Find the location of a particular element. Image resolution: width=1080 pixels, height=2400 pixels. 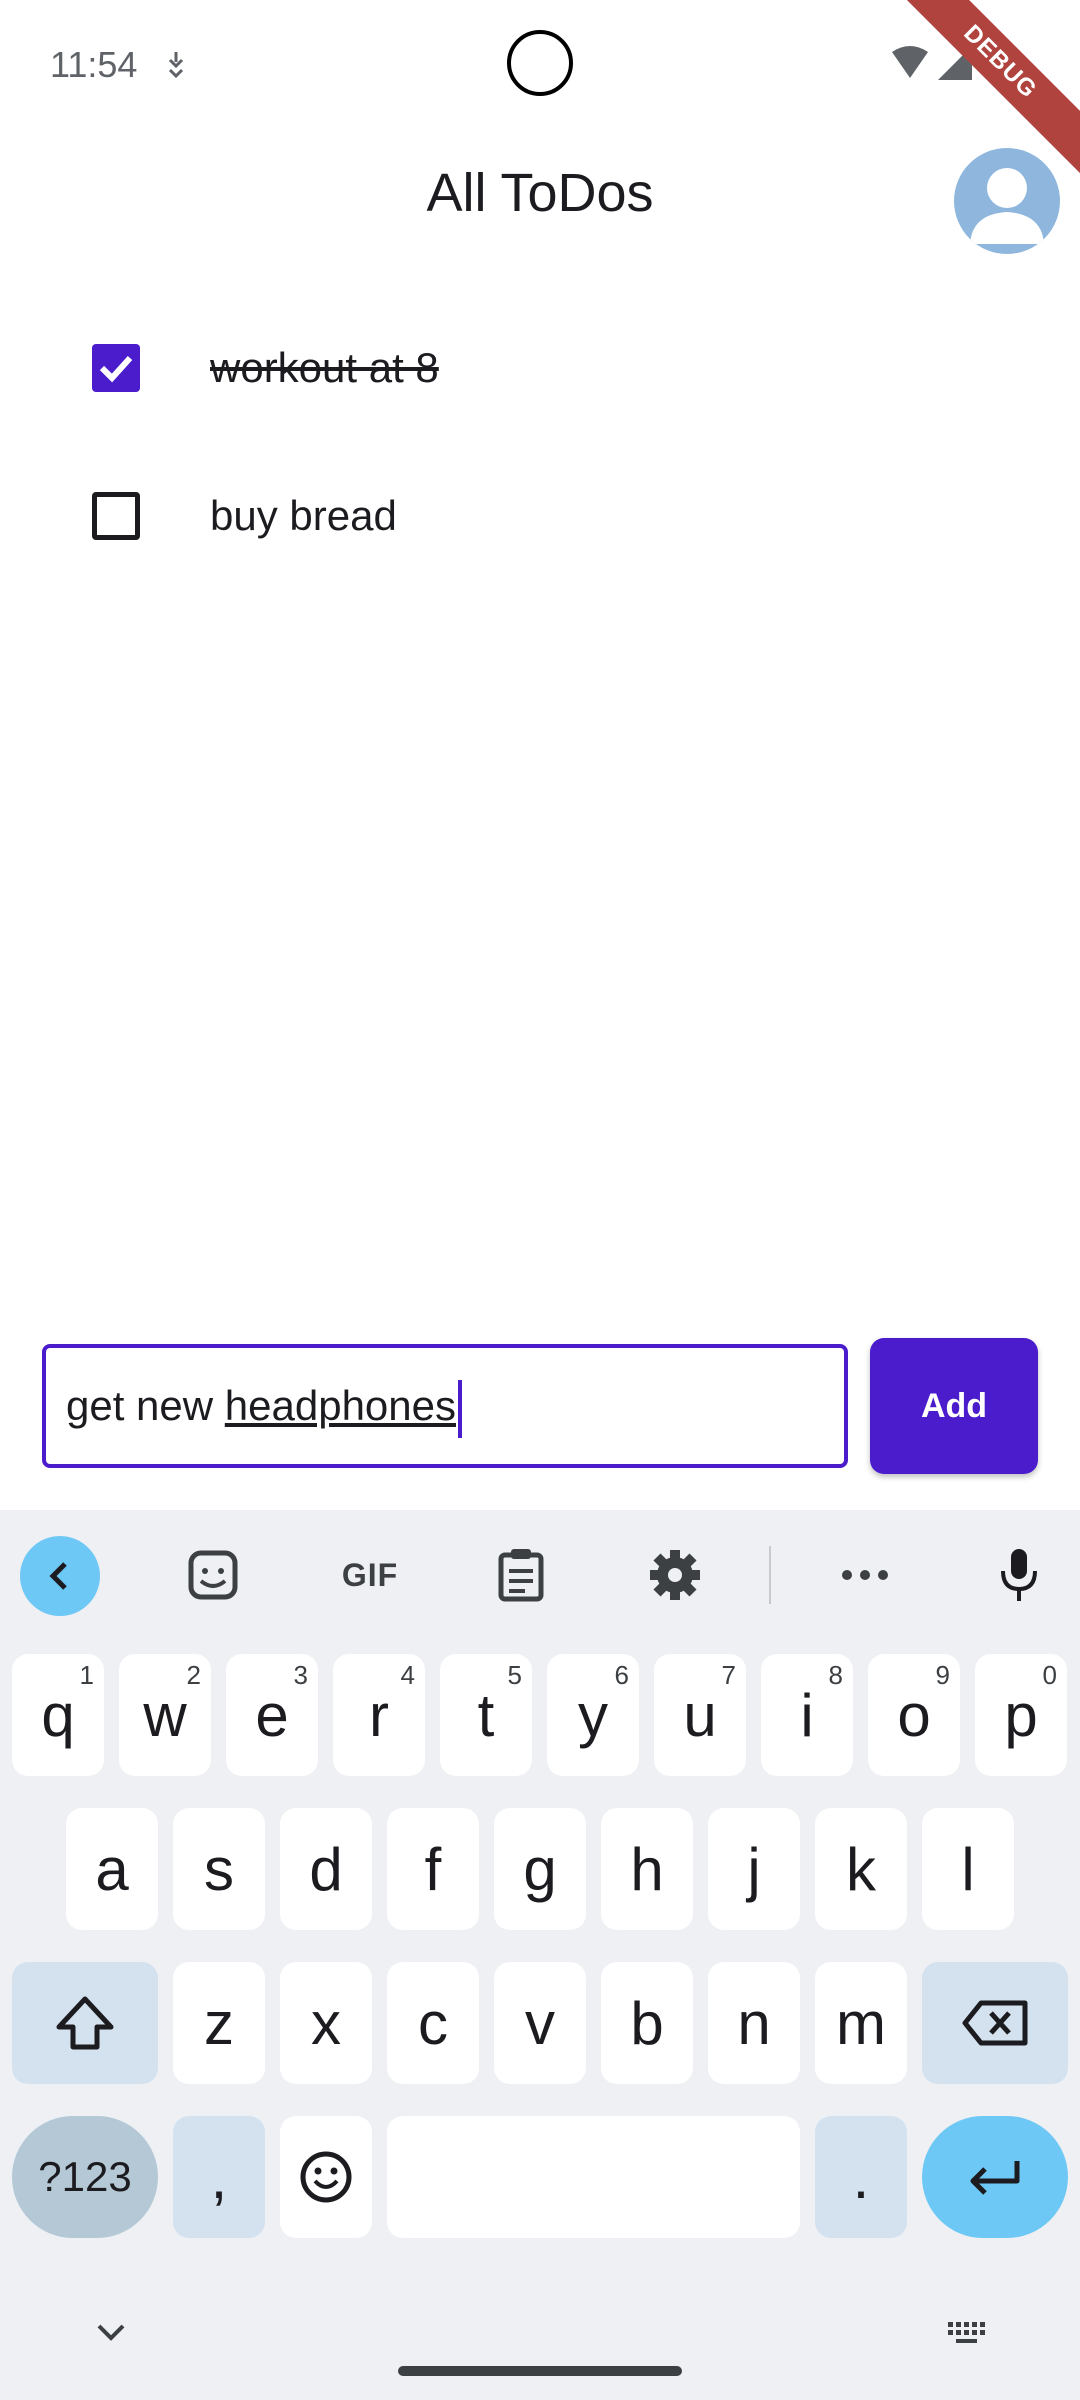

toolbar-divider is located at coordinates (770, 1575).